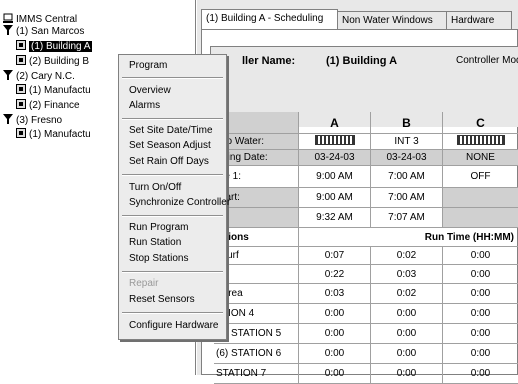  I want to click on tab-hardware: Hardware, so click(479, 20).